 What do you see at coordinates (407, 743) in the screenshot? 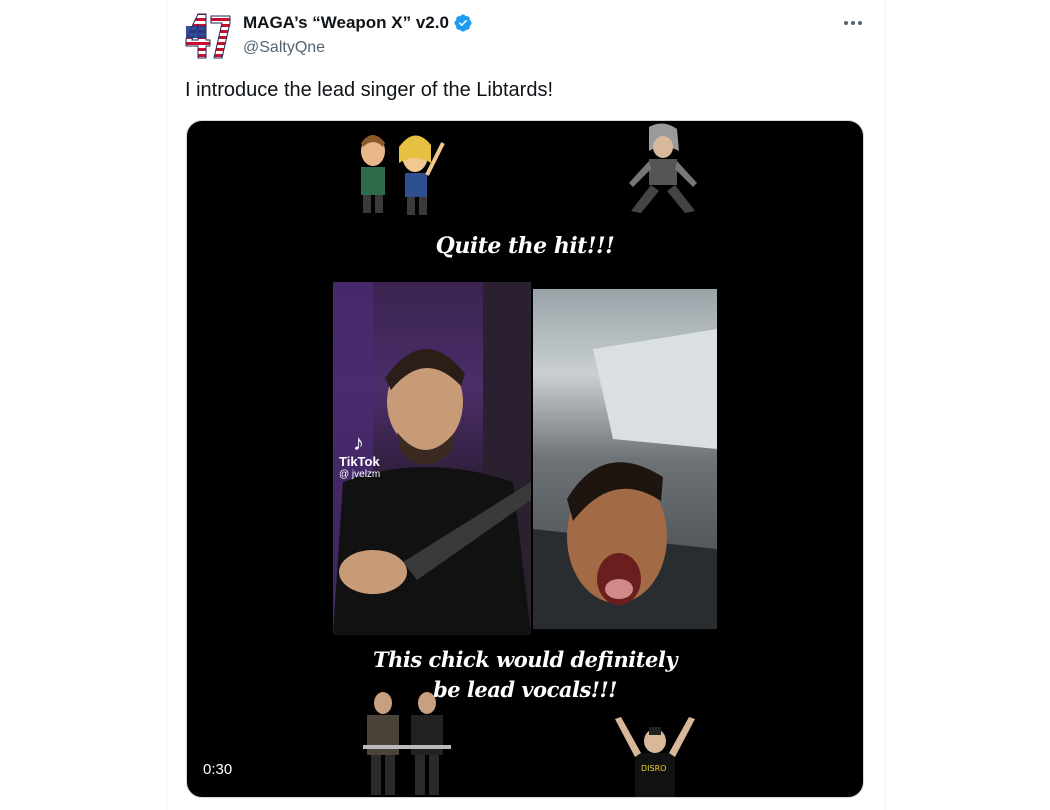
I see `two-men-image` at bounding box center [407, 743].